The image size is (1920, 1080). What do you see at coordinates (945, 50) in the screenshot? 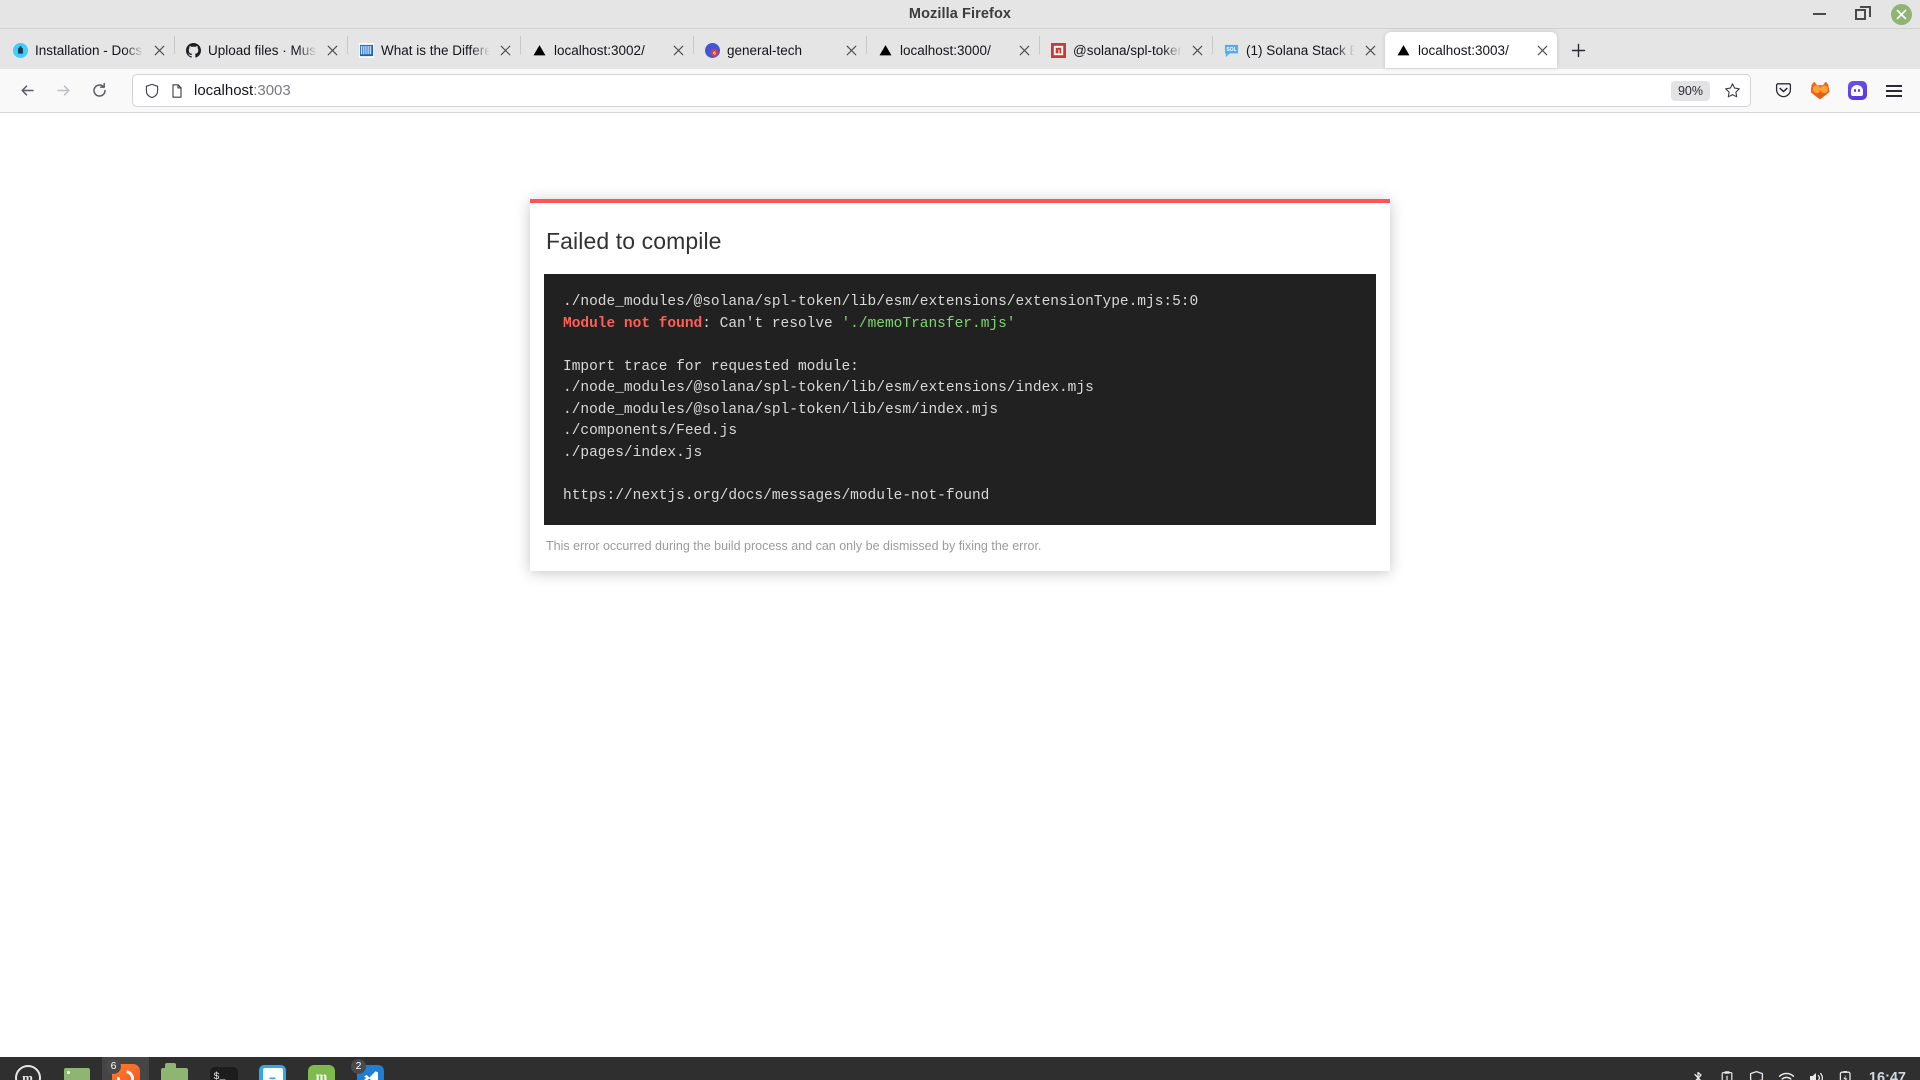
I see `tab-title: localhost:3000/` at bounding box center [945, 50].